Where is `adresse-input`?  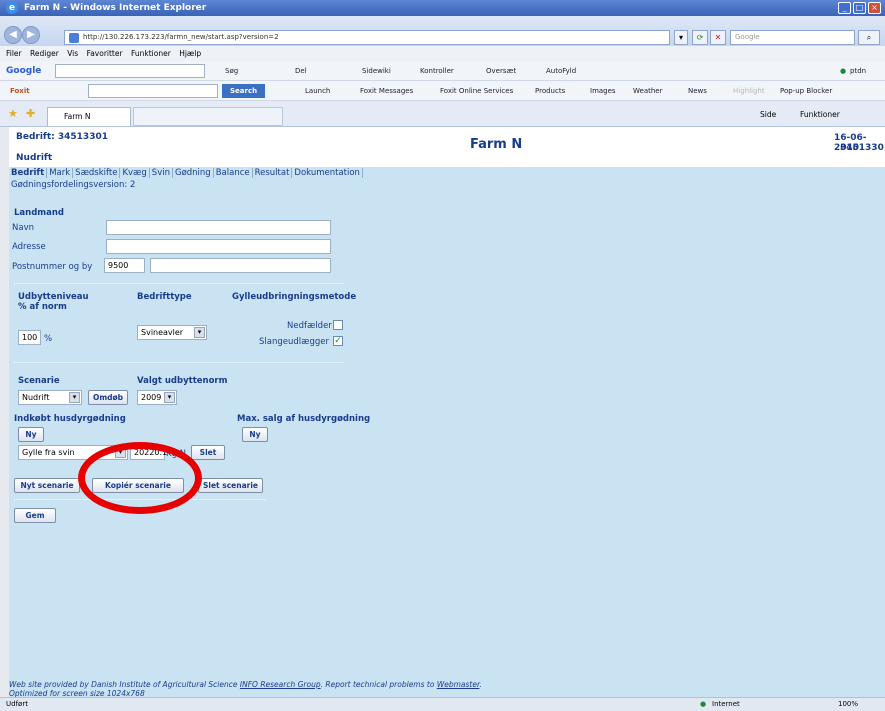
adresse-input is located at coordinates (218, 246).